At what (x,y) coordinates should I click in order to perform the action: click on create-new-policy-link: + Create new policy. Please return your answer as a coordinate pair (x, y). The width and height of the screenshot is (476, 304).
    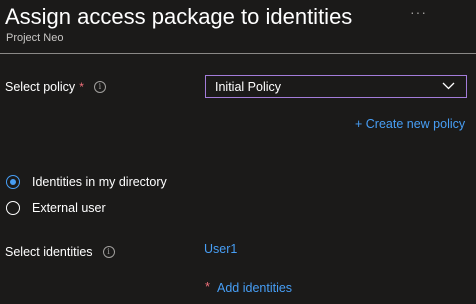
    Looking at the image, I should click on (410, 124).